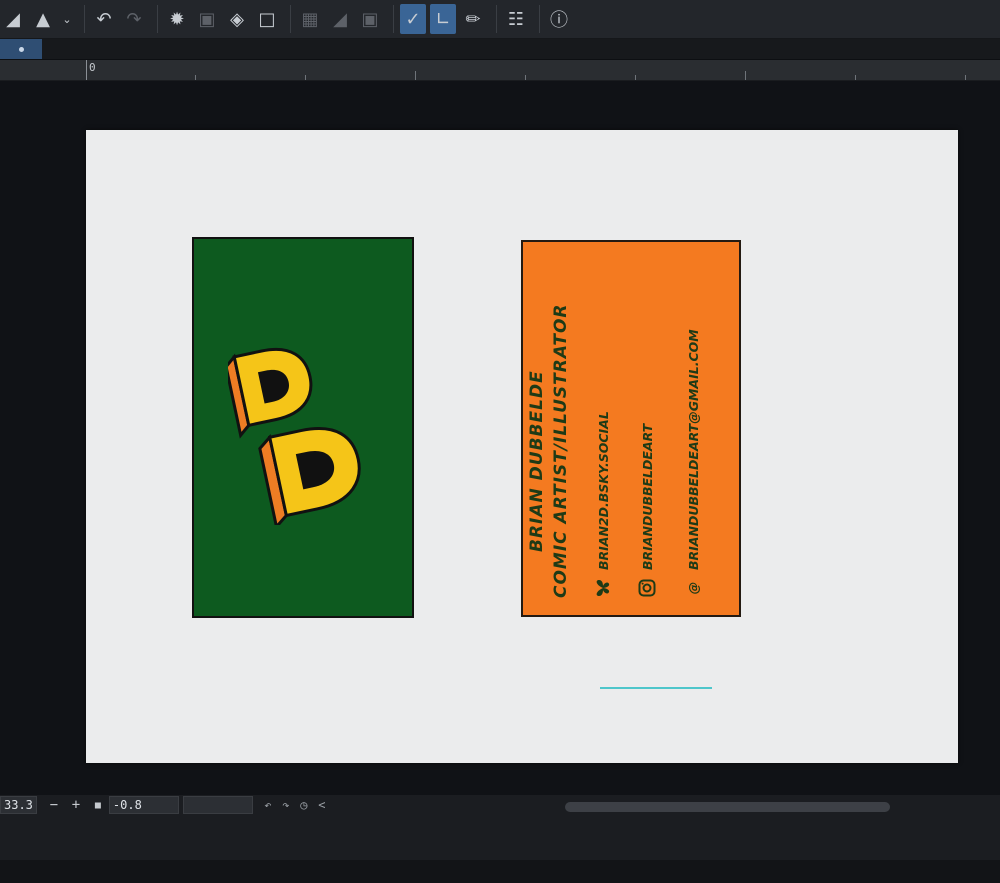  I want to click on modified-dot-icon, so click(21, 49).